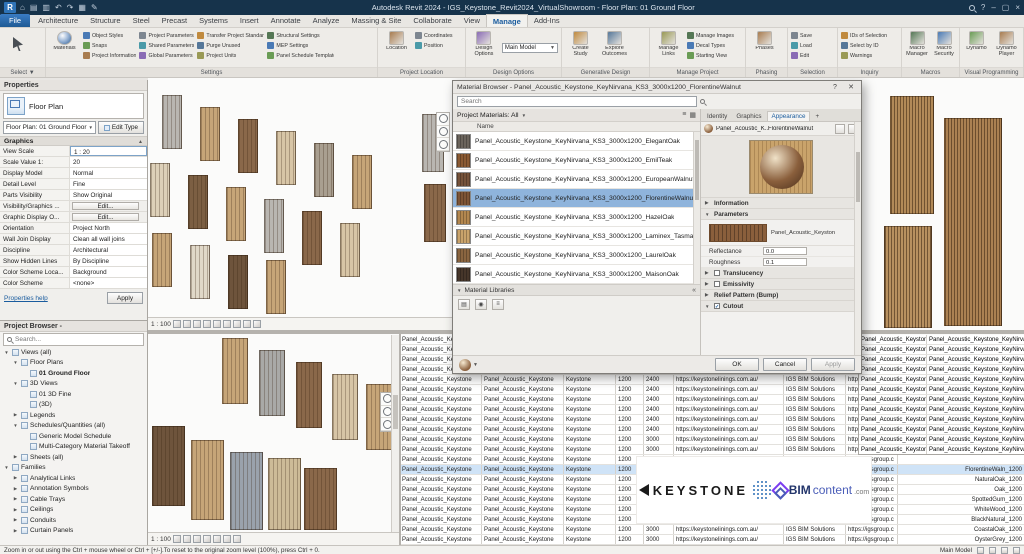 Image resolution: width=1024 pixels, height=554 pixels. Describe the element at coordinates (956, 550) in the screenshot. I see `active-design-option: Main Model` at that location.